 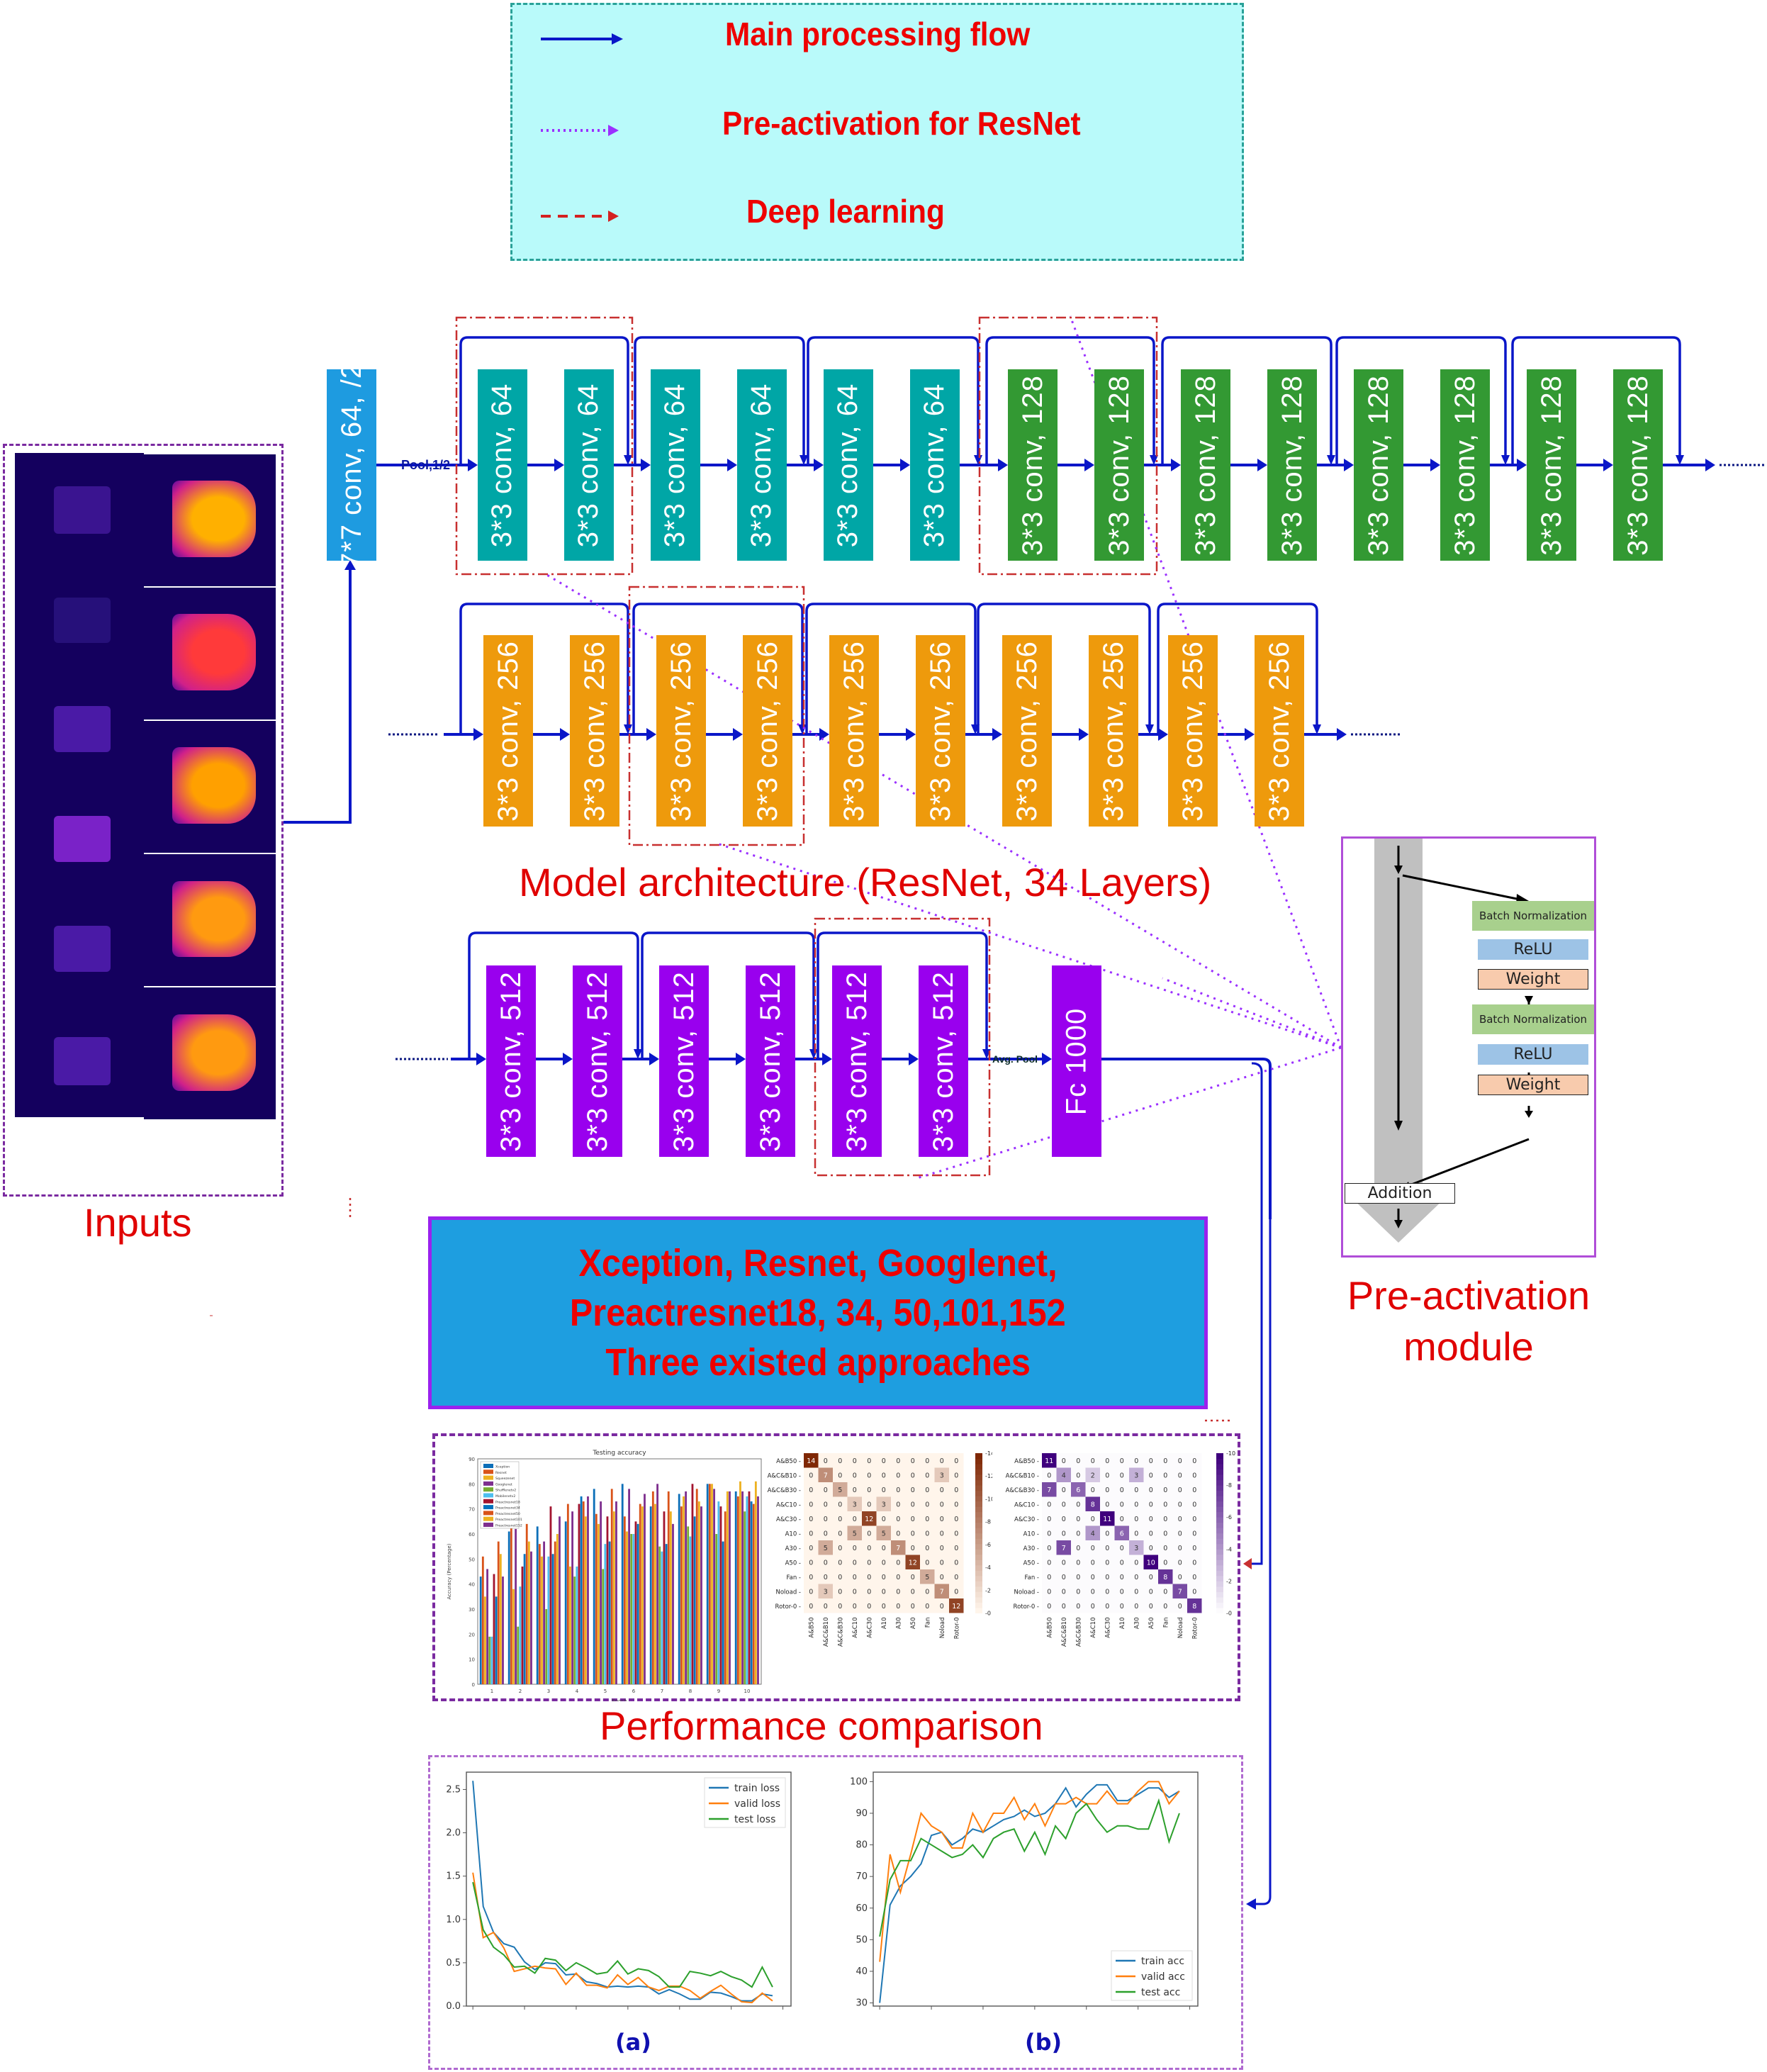 I want to click on legend-label: Preactresnet101, so click(x=509, y=1520).